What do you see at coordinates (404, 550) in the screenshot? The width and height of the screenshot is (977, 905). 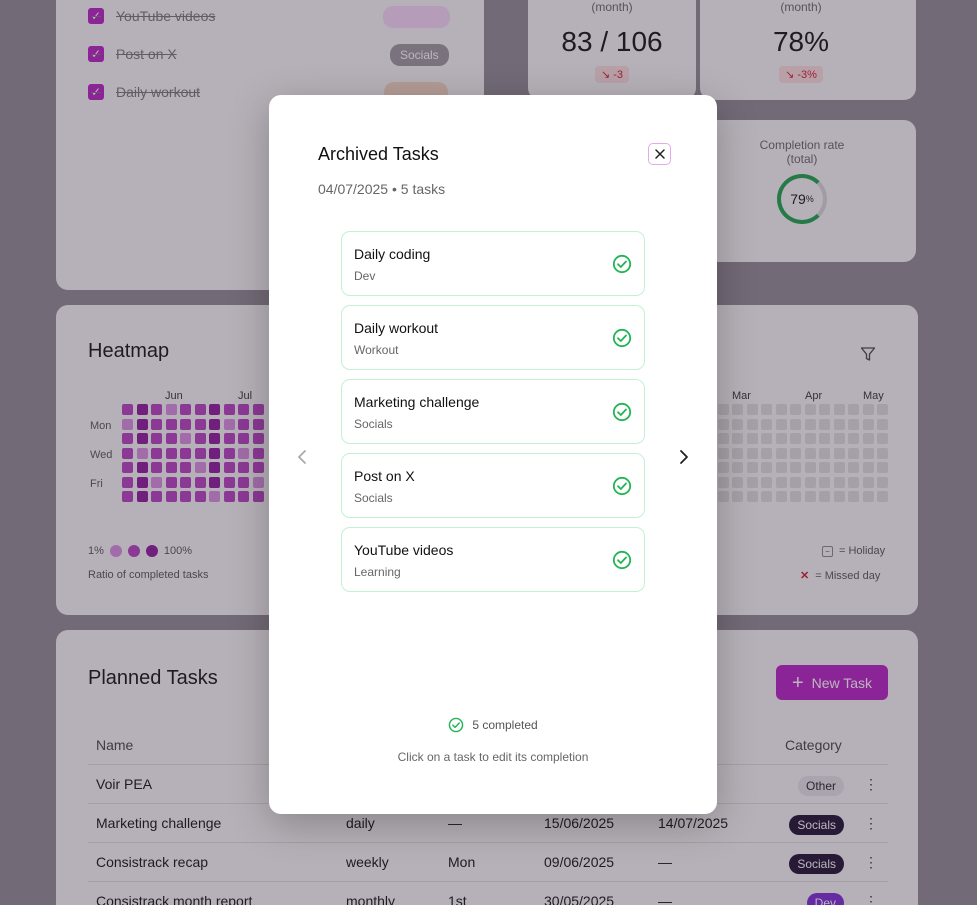 I see `task-name: YouTube videos` at bounding box center [404, 550].